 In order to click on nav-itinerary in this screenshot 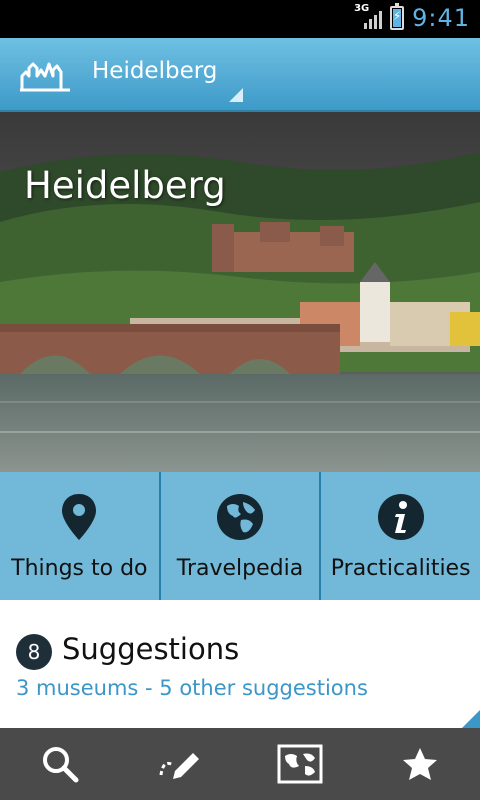, I will do `click(180, 764)`.